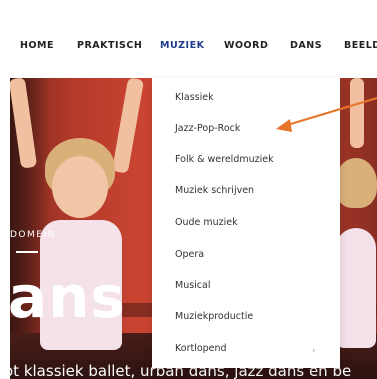 The height and width of the screenshot is (379, 377). Describe the element at coordinates (189, 254) in the screenshot. I see `menu-item-opera: Opera` at that location.